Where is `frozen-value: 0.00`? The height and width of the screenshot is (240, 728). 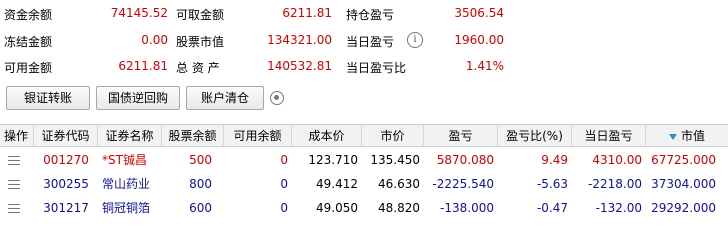
frozen-value: 0.00 is located at coordinates (154, 40).